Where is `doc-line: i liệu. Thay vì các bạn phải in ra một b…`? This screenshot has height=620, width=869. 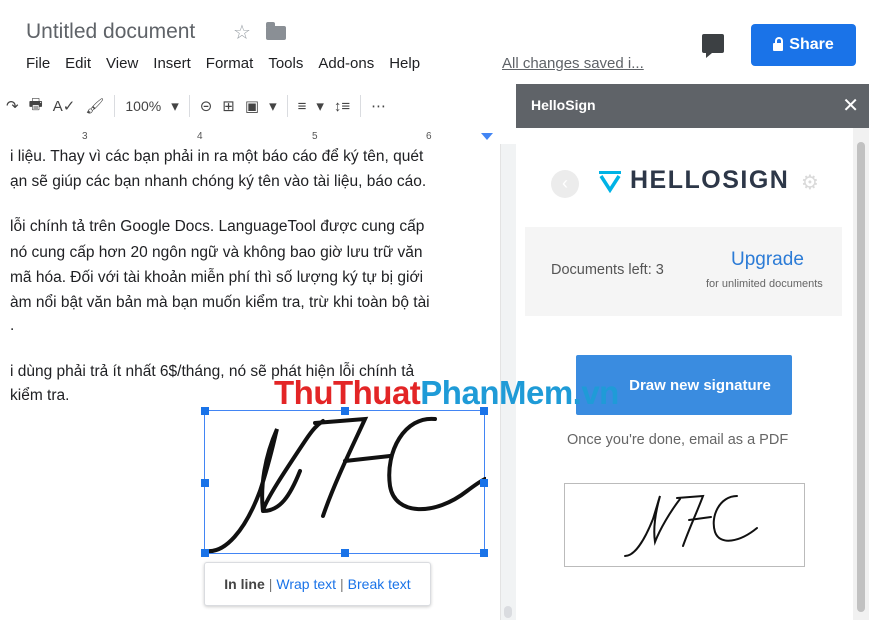 doc-line: i liệu. Thay vì các bạn phải in ra một b… is located at coordinates (217, 156).